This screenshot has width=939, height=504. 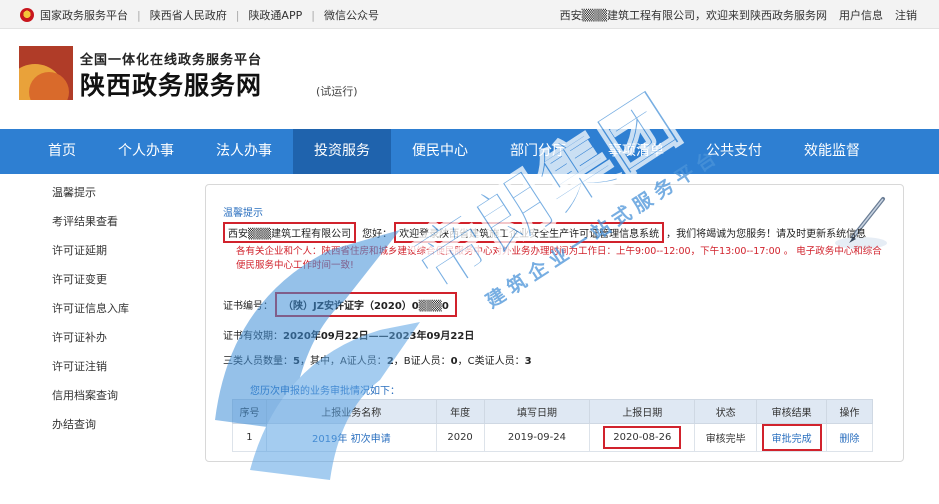 What do you see at coordinates (46, 73) in the screenshot?
I see `site-logo-icon` at bounding box center [46, 73].